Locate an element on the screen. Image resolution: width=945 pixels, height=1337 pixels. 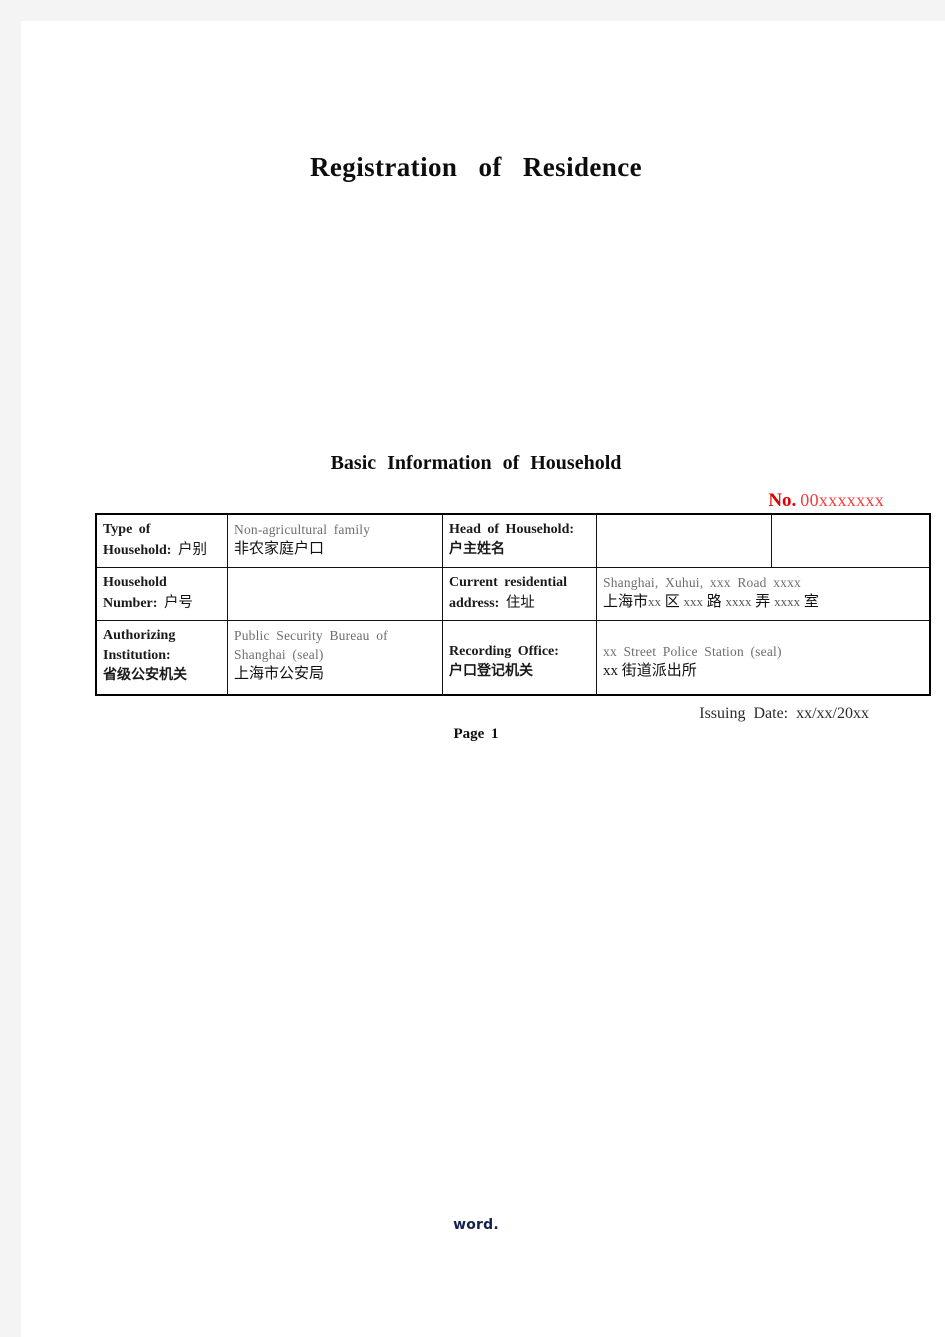
address-city: 上海市 is located at coordinates (626, 602).